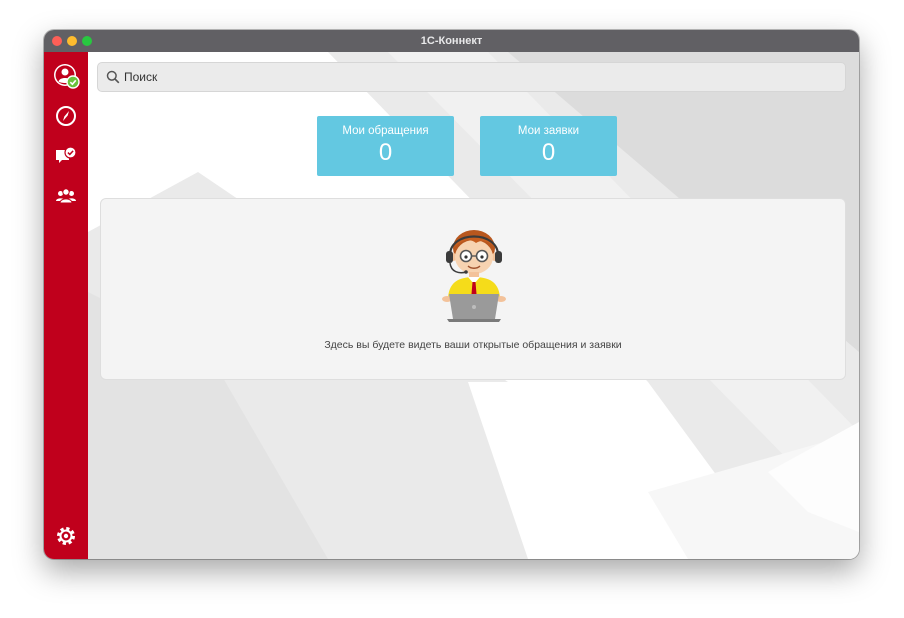 The width and height of the screenshot is (904, 618). I want to click on title-bar: 1С-Коннект, so click(451, 41).